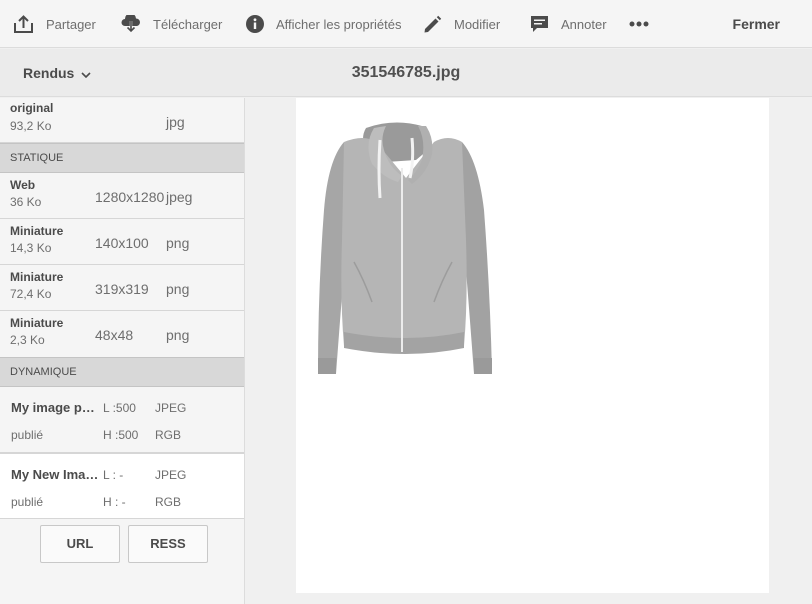  I want to click on rendition-size: 14,3 Ko, so click(31, 248).